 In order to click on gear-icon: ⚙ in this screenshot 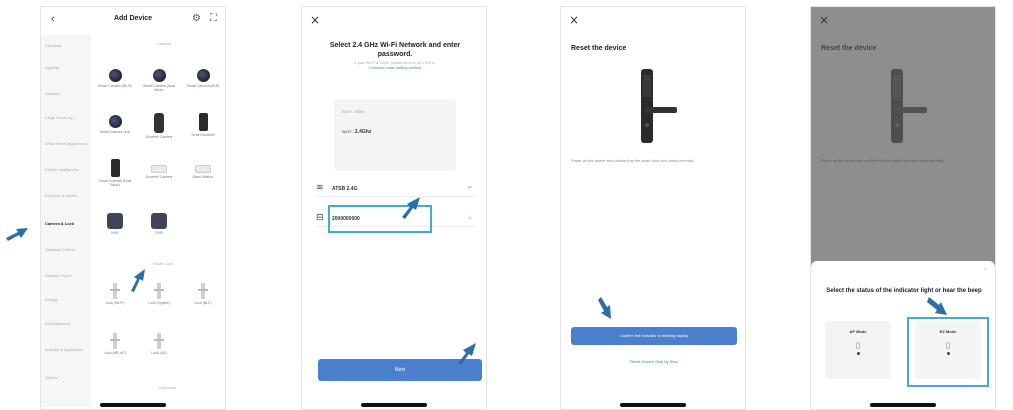, I will do `click(196, 18)`.